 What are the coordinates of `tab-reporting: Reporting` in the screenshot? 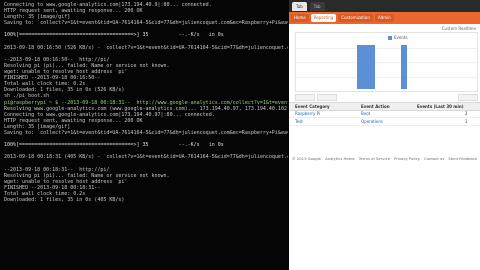 It's located at (323, 18).